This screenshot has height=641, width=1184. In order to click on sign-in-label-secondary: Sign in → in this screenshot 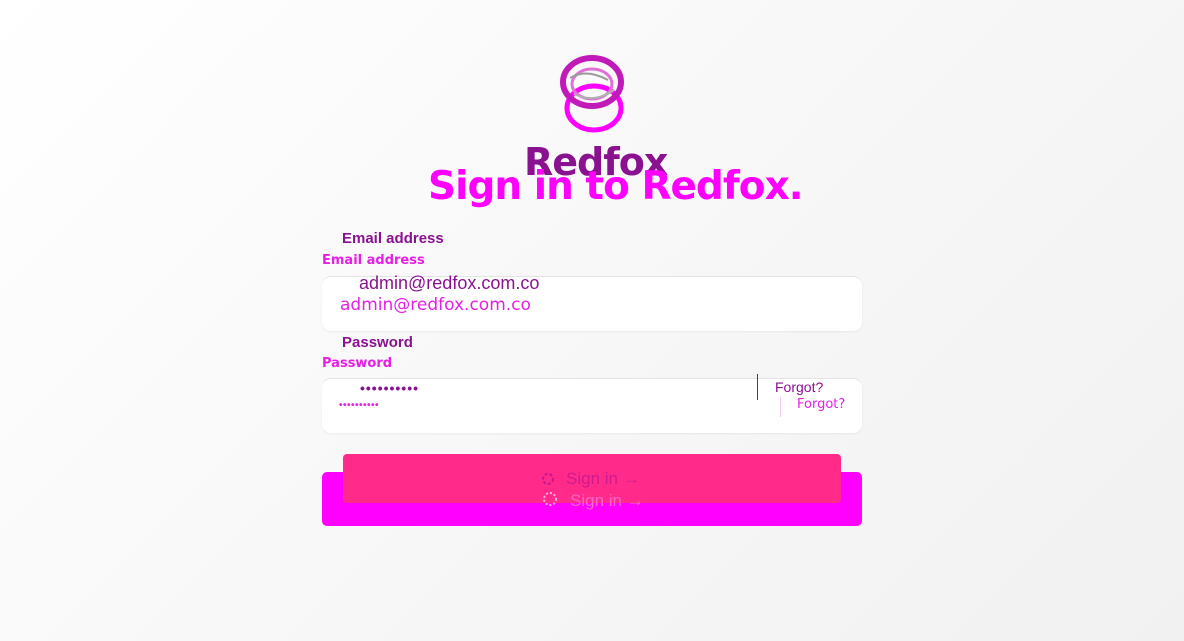, I will do `click(607, 501)`.